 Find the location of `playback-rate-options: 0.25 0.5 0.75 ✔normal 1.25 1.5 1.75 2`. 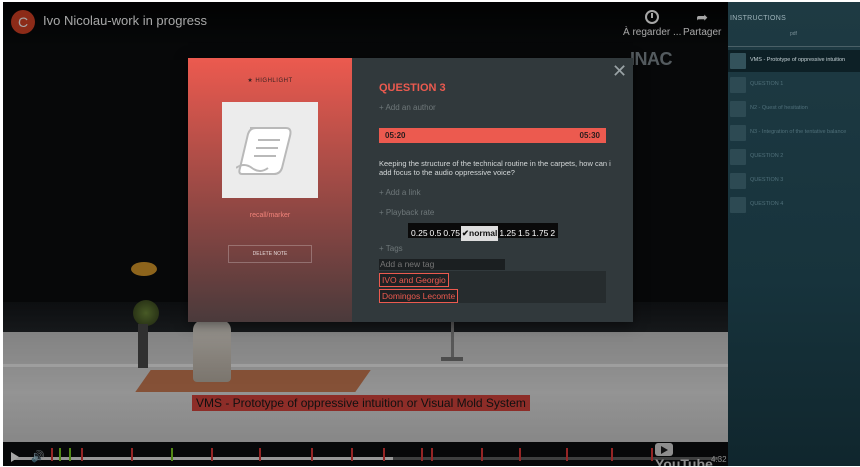

playback-rate-options: 0.25 0.5 0.75 ✔normal 1.25 1.5 1.75 2 is located at coordinates (483, 232).